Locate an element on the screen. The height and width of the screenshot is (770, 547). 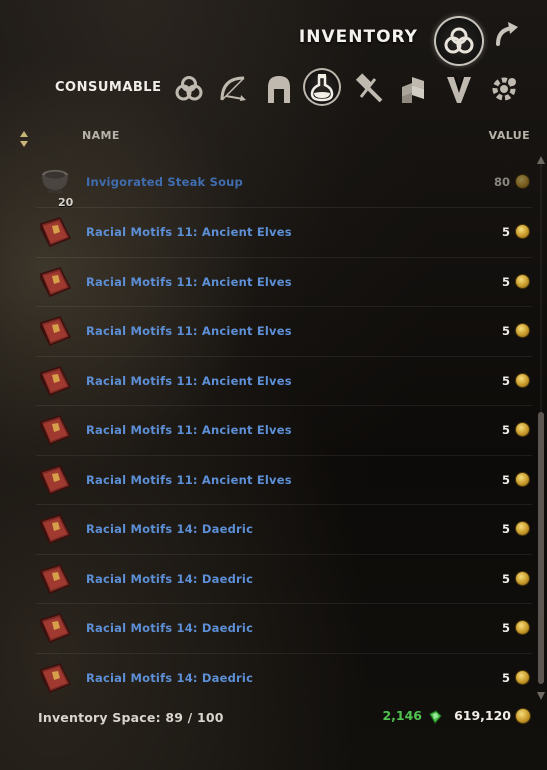
item-name: Invigorated Steak Soup is located at coordinates (164, 182).